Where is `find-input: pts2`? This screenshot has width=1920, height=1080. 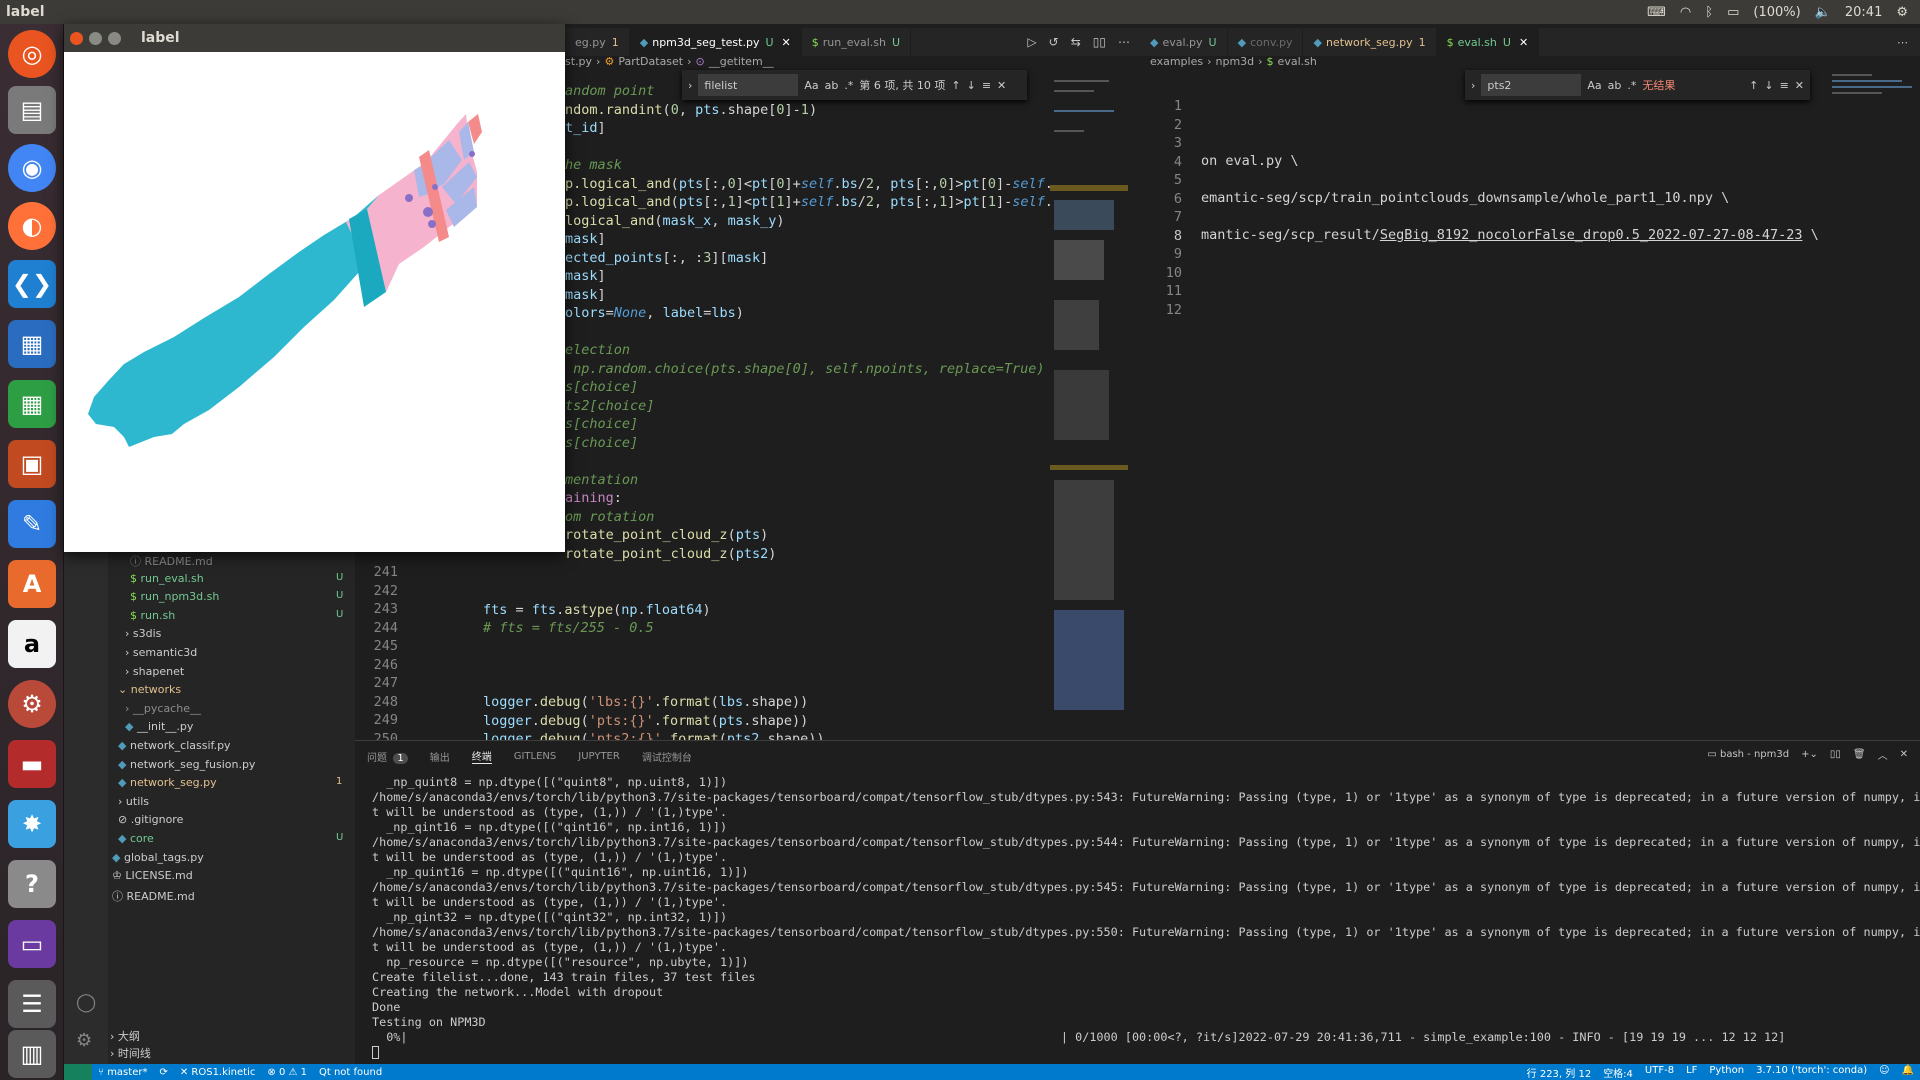
find-input: pts2 is located at coordinates (1531, 85).